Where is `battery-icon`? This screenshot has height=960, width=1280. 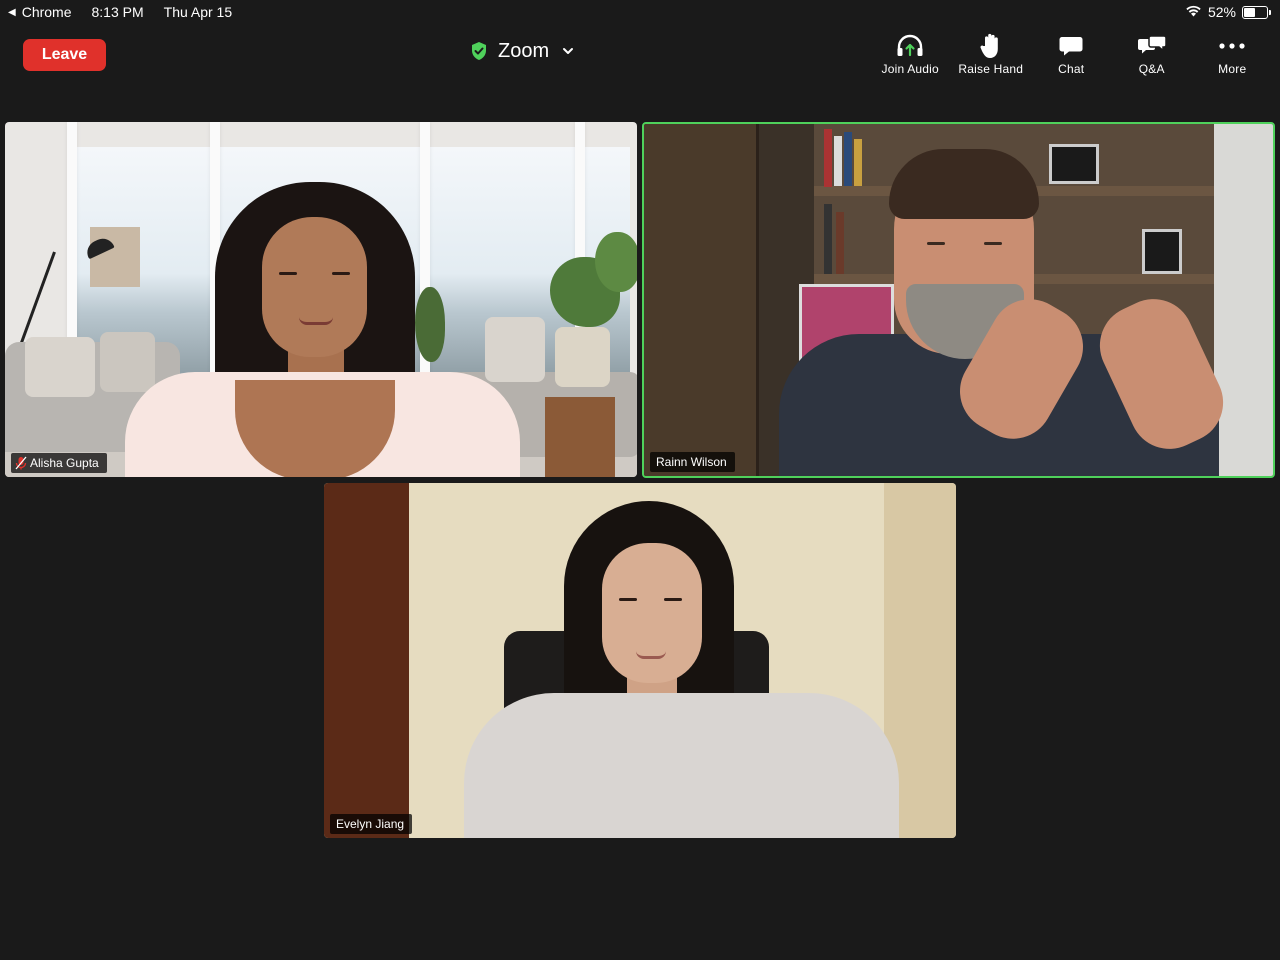 battery-icon is located at coordinates (1256, 12).